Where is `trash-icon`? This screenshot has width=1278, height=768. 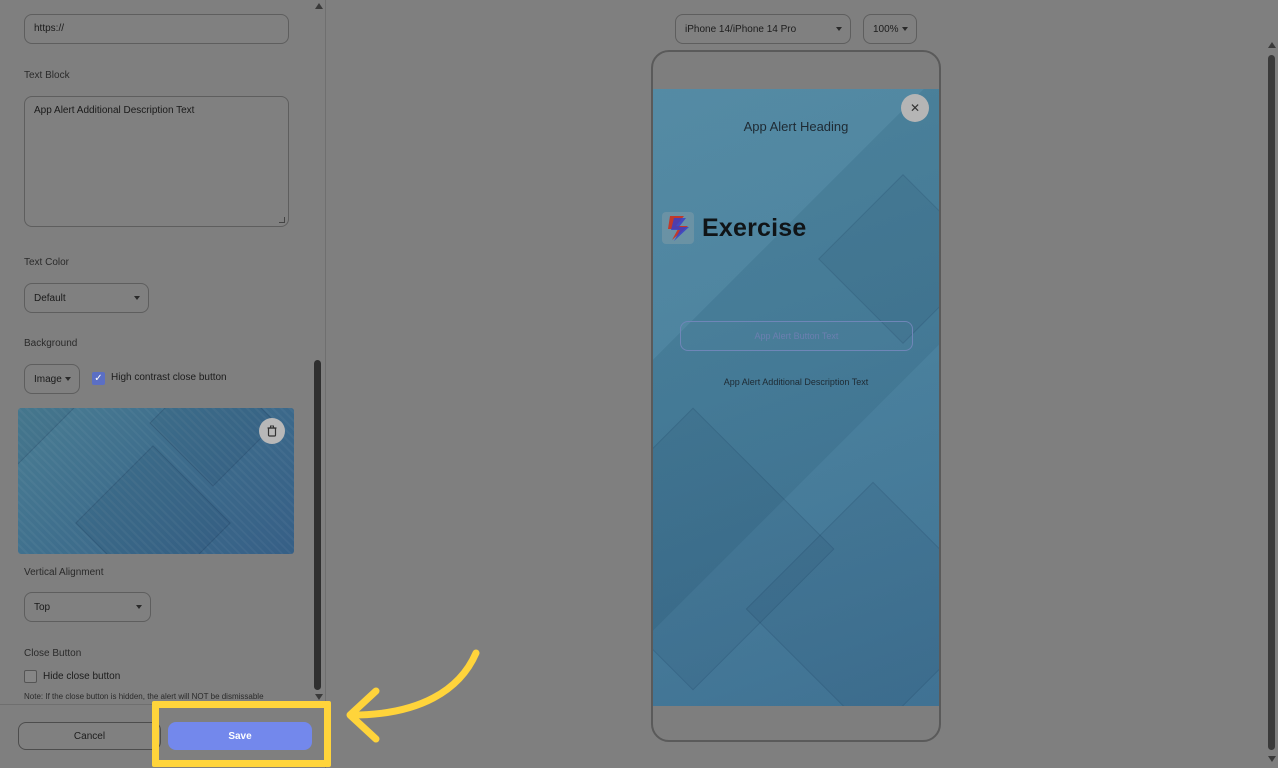 trash-icon is located at coordinates (272, 431).